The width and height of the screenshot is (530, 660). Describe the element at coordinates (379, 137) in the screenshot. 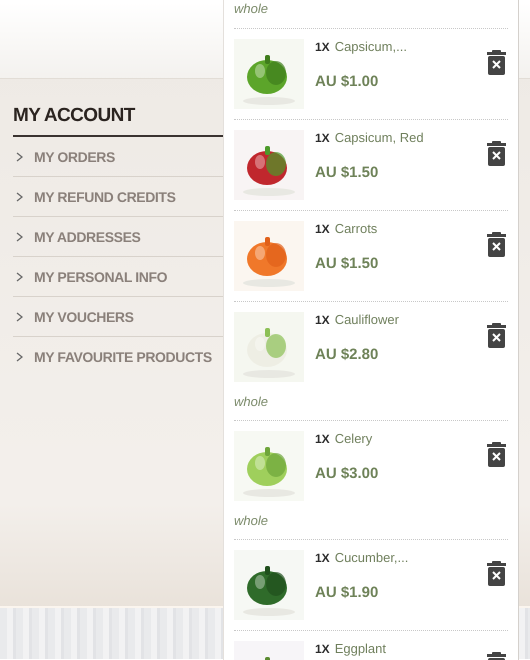

I see `product-link: Capsicum, Red` at that location.